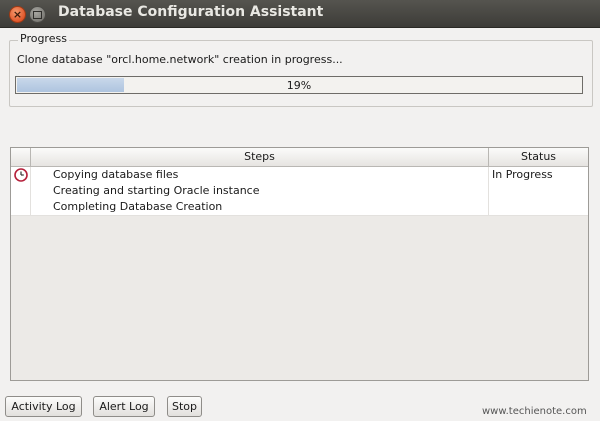  I want to click on table-header: Steps Status, so click(299, 157).